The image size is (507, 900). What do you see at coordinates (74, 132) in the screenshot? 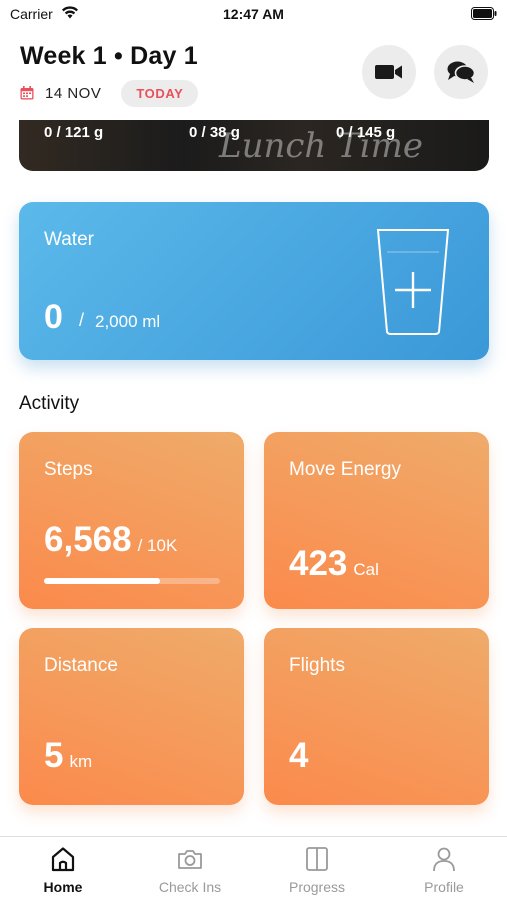
I see `macro-carbs: 0 / 121 g` at bounding box center [74, 132].